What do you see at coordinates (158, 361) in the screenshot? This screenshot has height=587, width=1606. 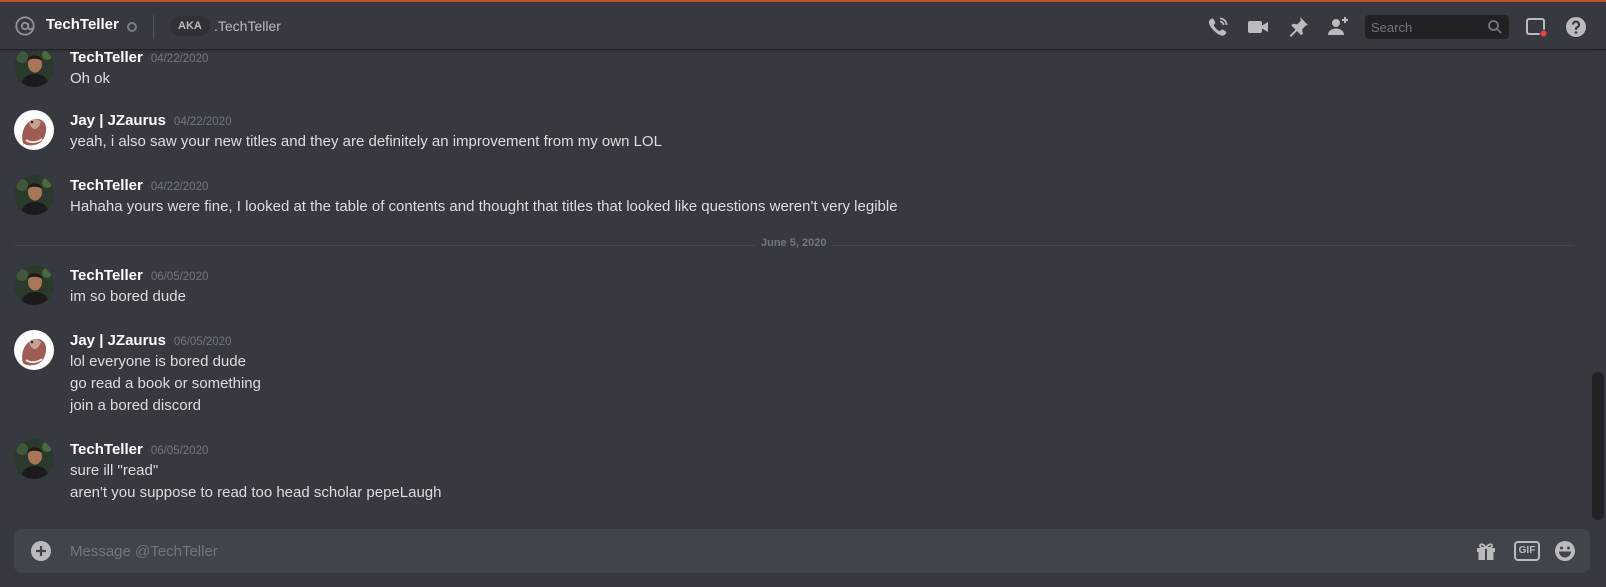 I see `message-text: lol everyone is bored dude` at bounding box center [158, 361].